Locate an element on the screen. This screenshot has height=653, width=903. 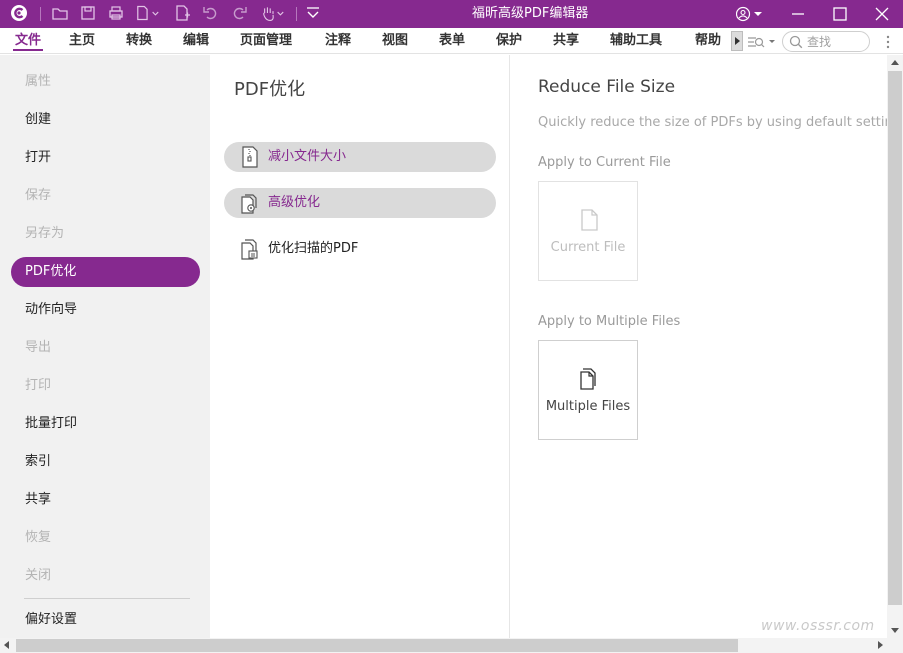
sidebar-item-create: 创建 is located at coordinates (105, 120).